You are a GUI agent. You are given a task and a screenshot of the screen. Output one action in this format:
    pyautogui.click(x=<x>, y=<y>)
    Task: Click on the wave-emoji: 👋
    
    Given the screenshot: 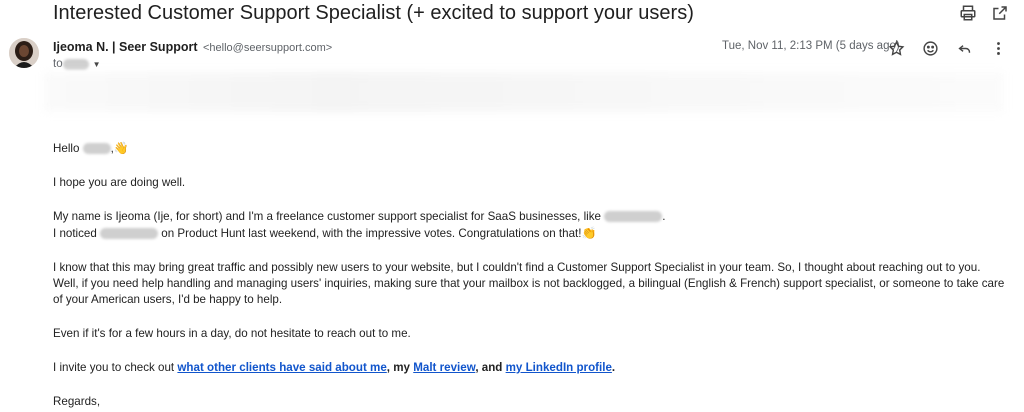 What is the action you would take?
    pyautogui.click(x=121, y=148)
    